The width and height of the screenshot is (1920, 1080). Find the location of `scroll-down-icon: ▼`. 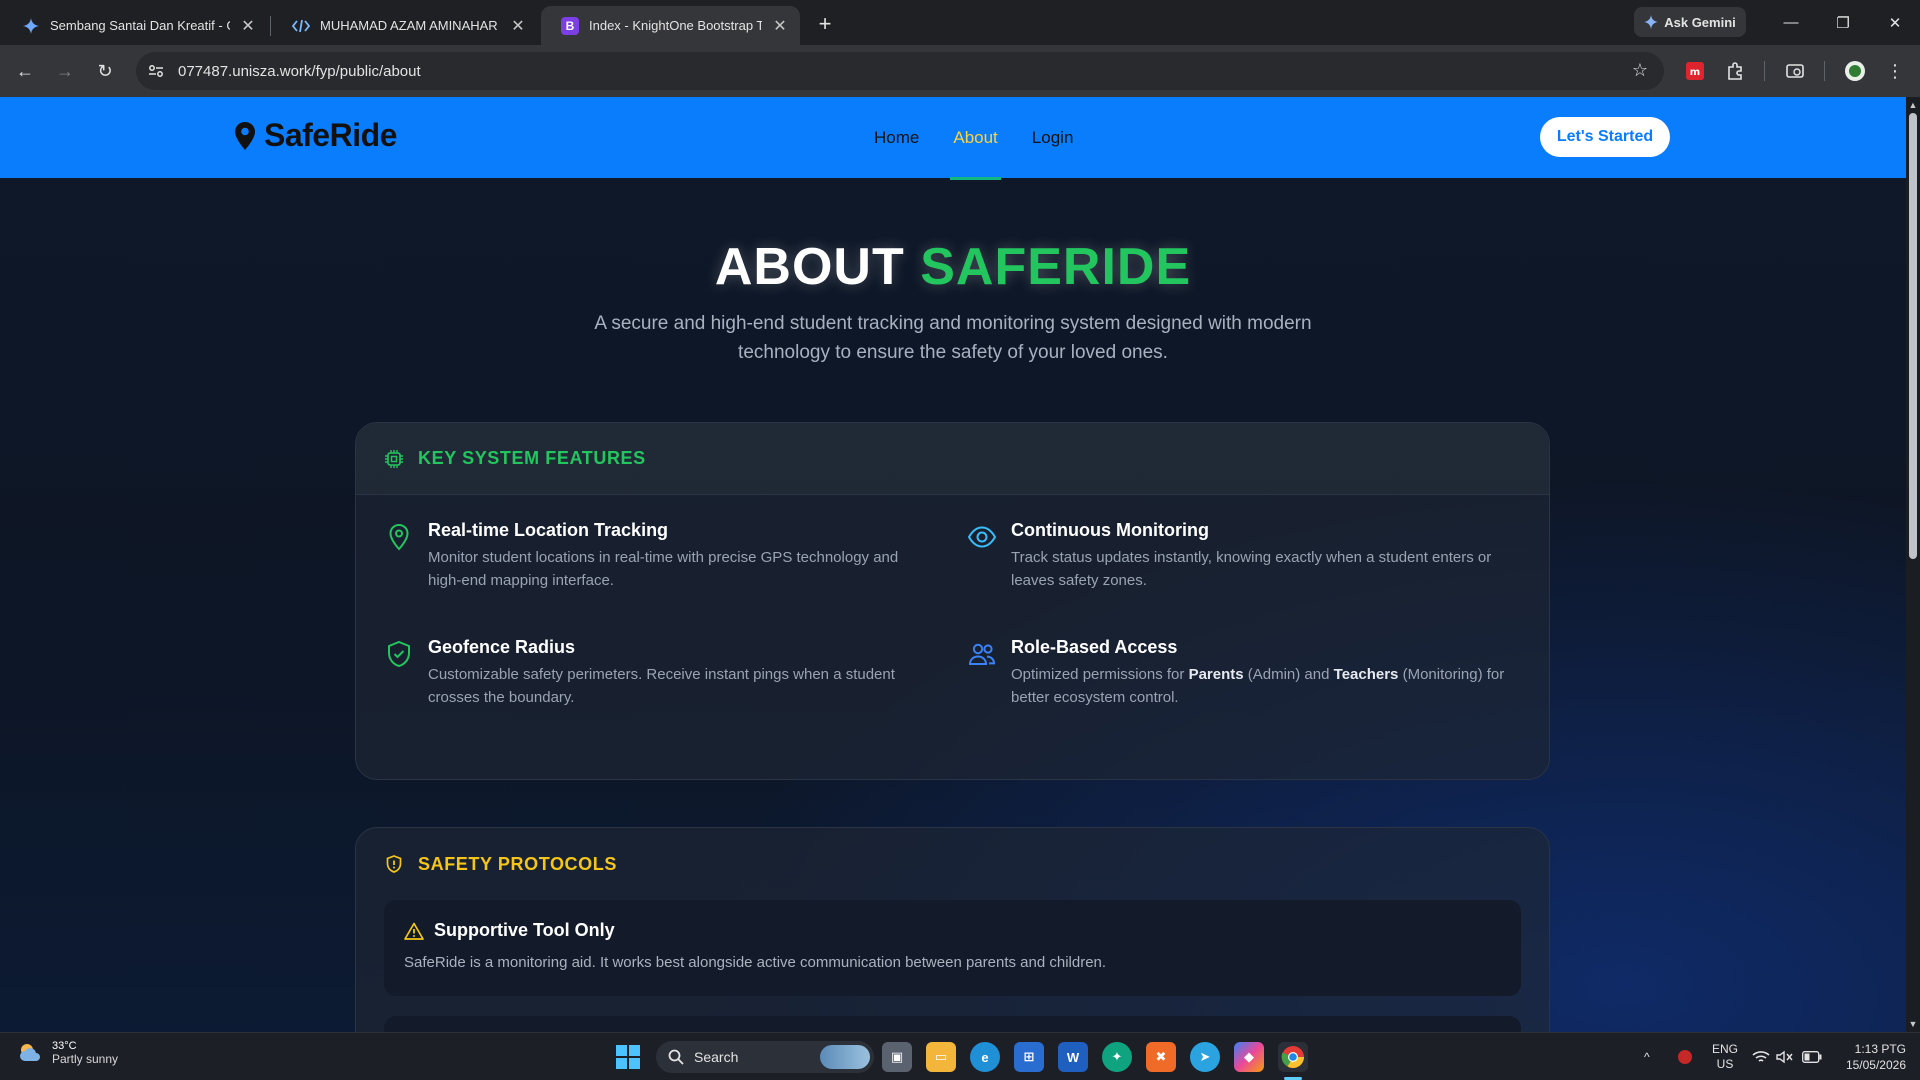

scroll-down-icon: ▼ is located at coordinates (1913, 1024).